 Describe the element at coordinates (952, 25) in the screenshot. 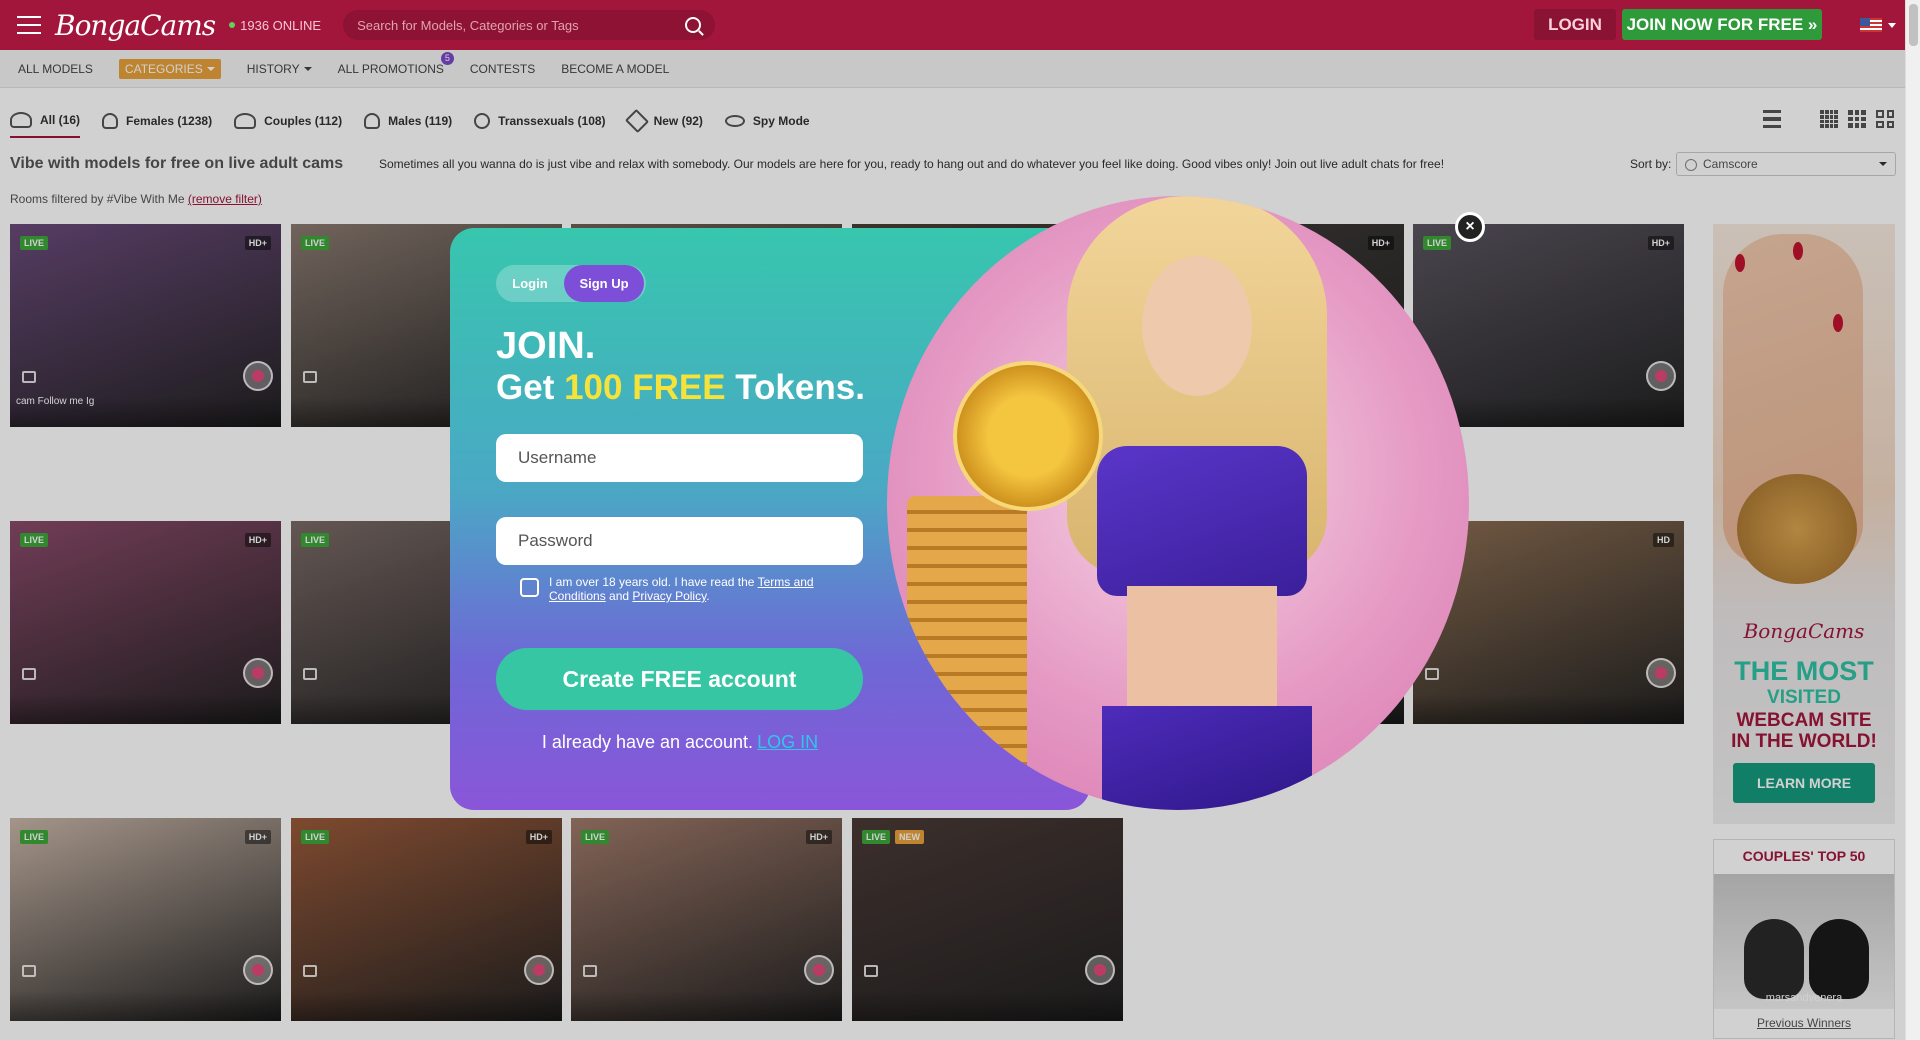

I see `top-bar: BongaCams 1936 ONLINE` at that location.